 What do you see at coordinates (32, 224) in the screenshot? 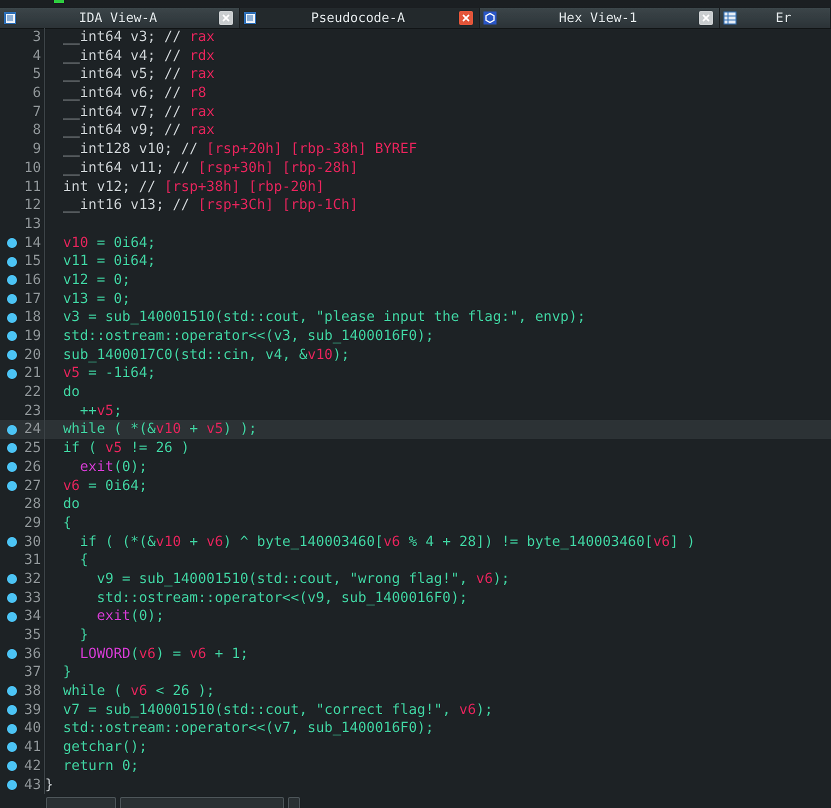
I see `line-number: 13` at bounding box center [32, 224].